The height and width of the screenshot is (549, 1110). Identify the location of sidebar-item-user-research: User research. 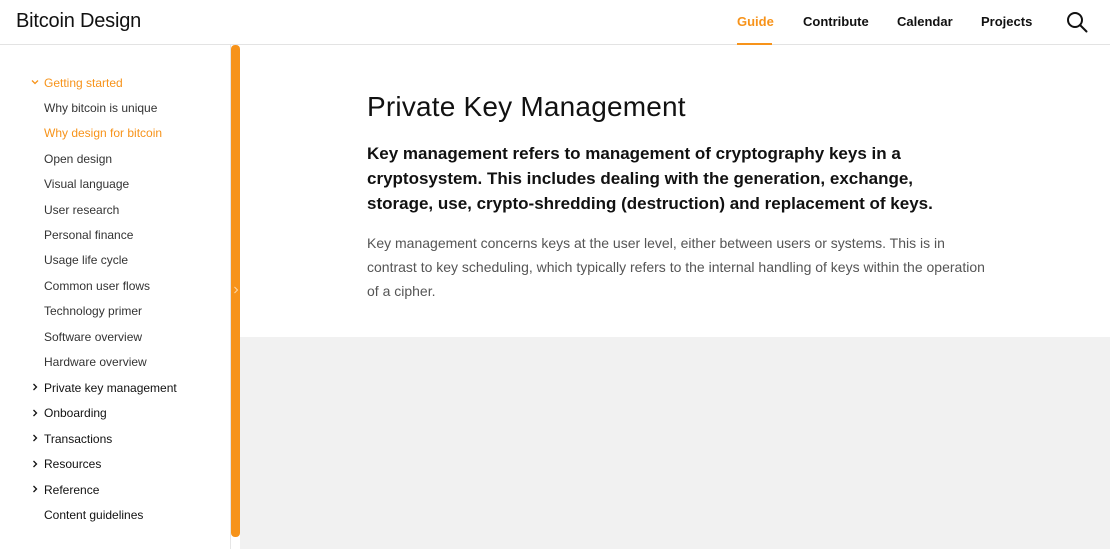
(81, 210).